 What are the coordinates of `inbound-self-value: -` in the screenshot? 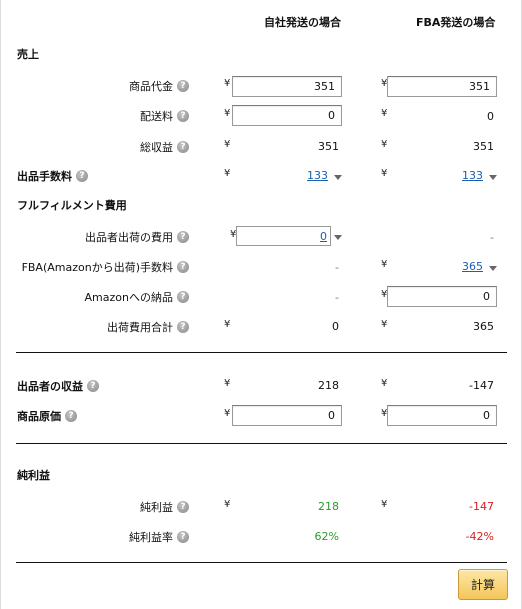 It's located at (337, 297).